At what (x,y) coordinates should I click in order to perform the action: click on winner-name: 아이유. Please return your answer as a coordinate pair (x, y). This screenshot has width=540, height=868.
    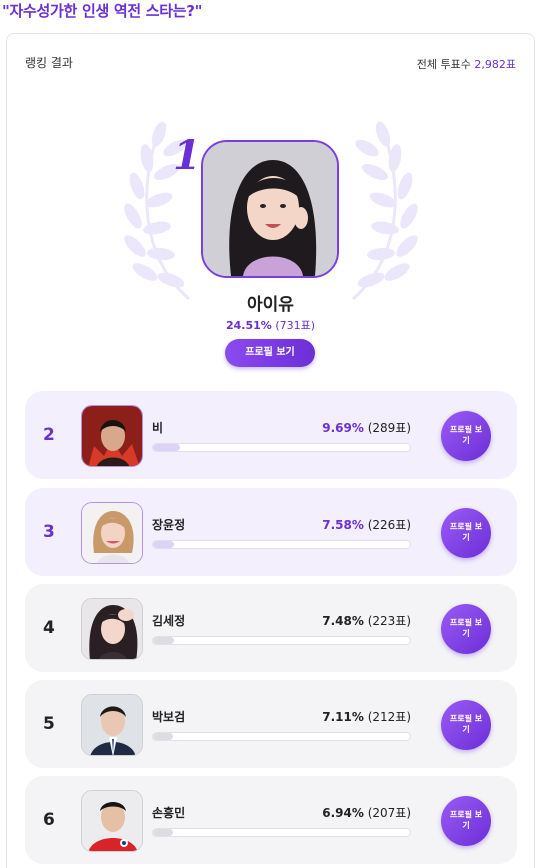
    Looking at the image, I should click on (270, 305).